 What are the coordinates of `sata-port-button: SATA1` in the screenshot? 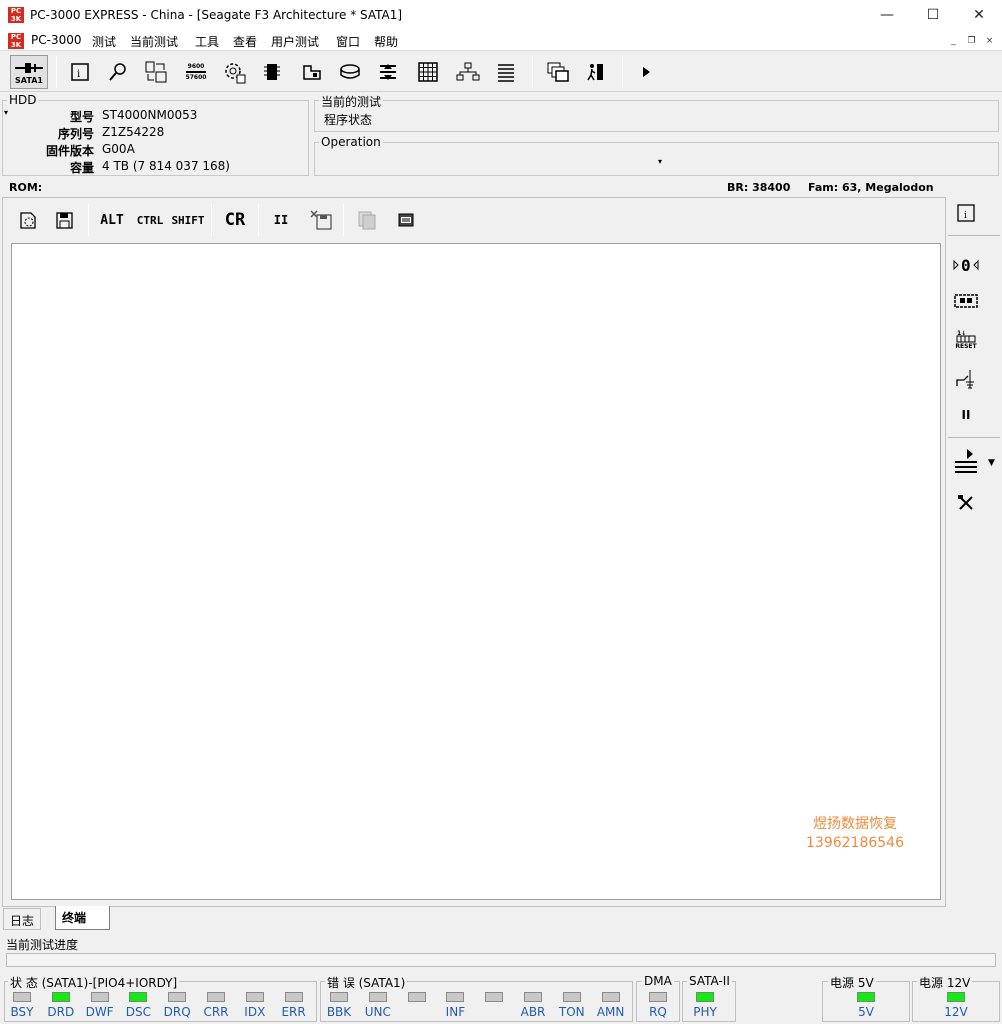 It's located at (29, 72).